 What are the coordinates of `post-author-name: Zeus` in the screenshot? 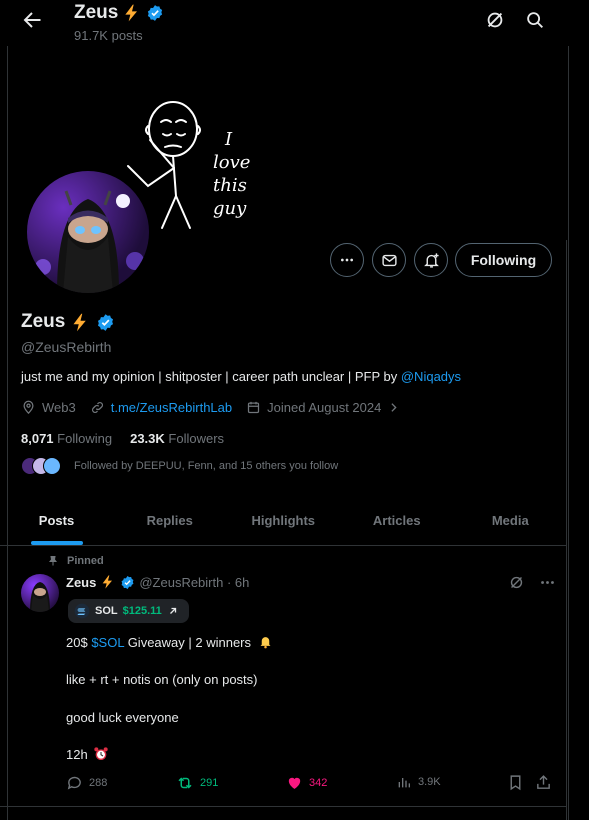 It's located at (81, 582).